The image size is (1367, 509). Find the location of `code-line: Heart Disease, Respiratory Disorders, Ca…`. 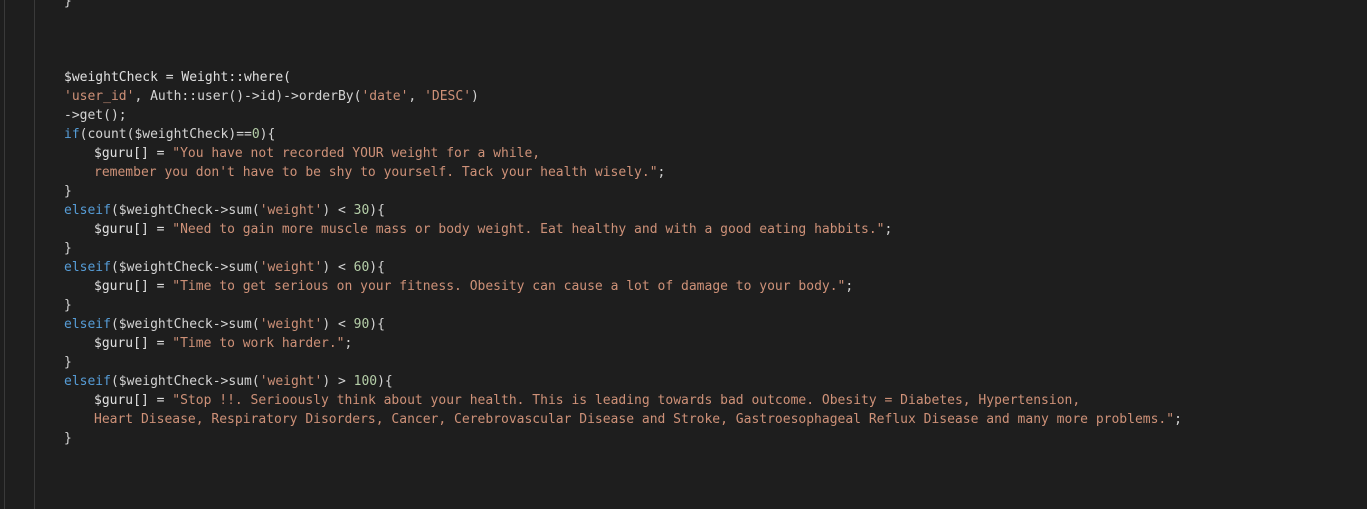

code-line: Heart Disease, Respiratory Disorders, Ca… is located at coordinates (638, 419).